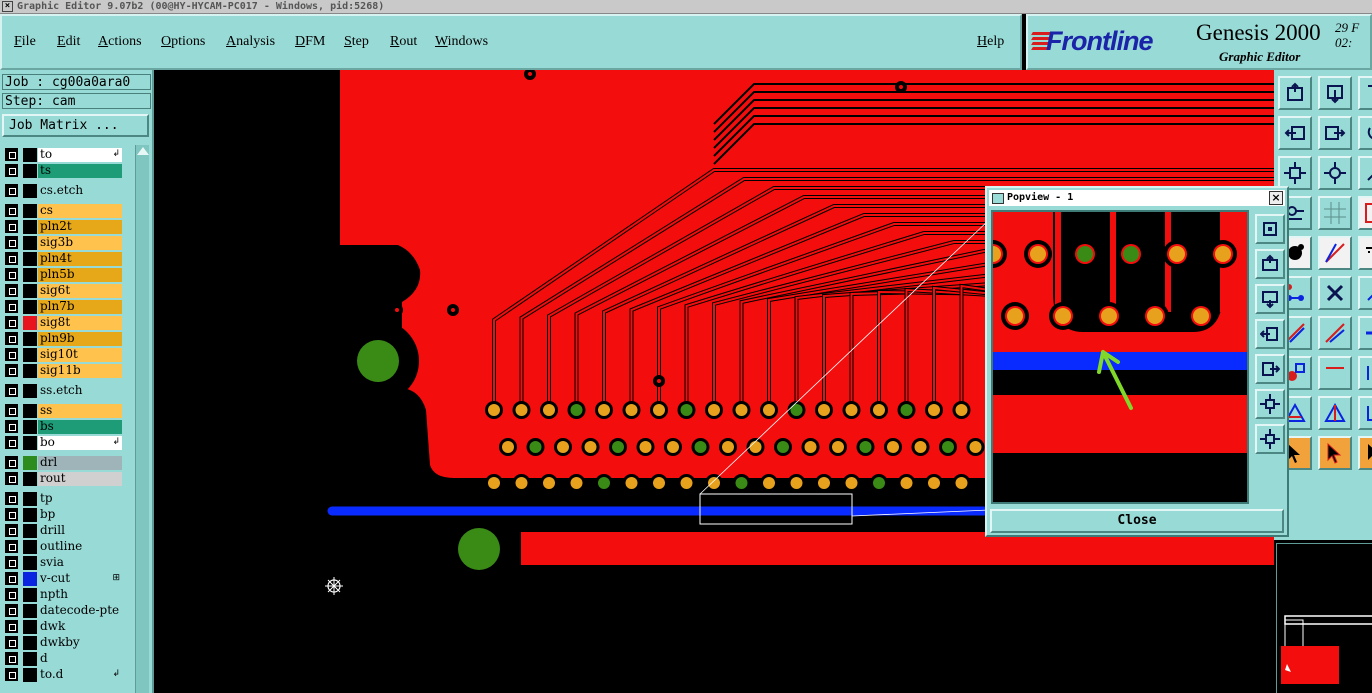  Describe the element at coordinates (1335, 173) in the screenshot. I see `center-icon` at that location.